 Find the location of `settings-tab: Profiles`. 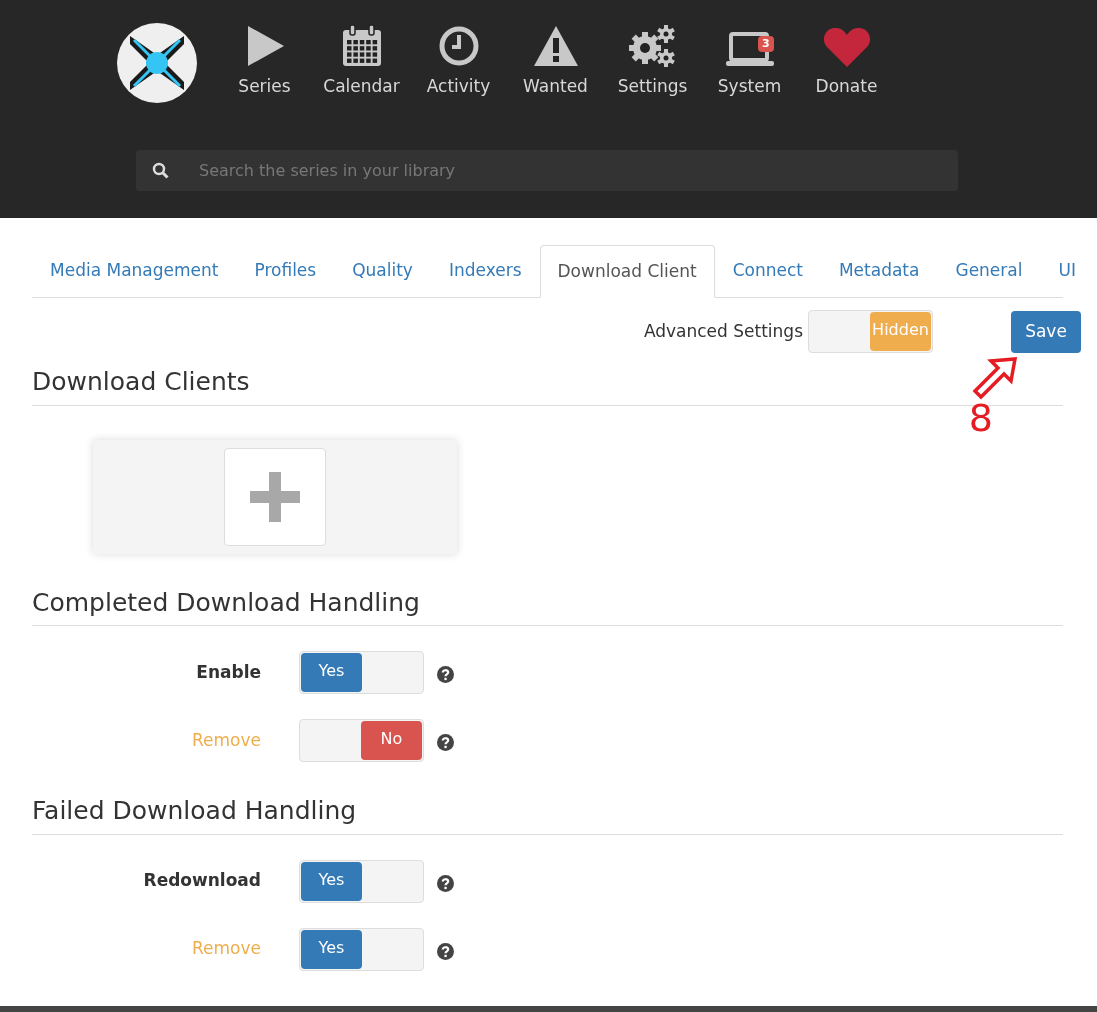

settings-tab: Profiles is located at coordinates (285, 271).